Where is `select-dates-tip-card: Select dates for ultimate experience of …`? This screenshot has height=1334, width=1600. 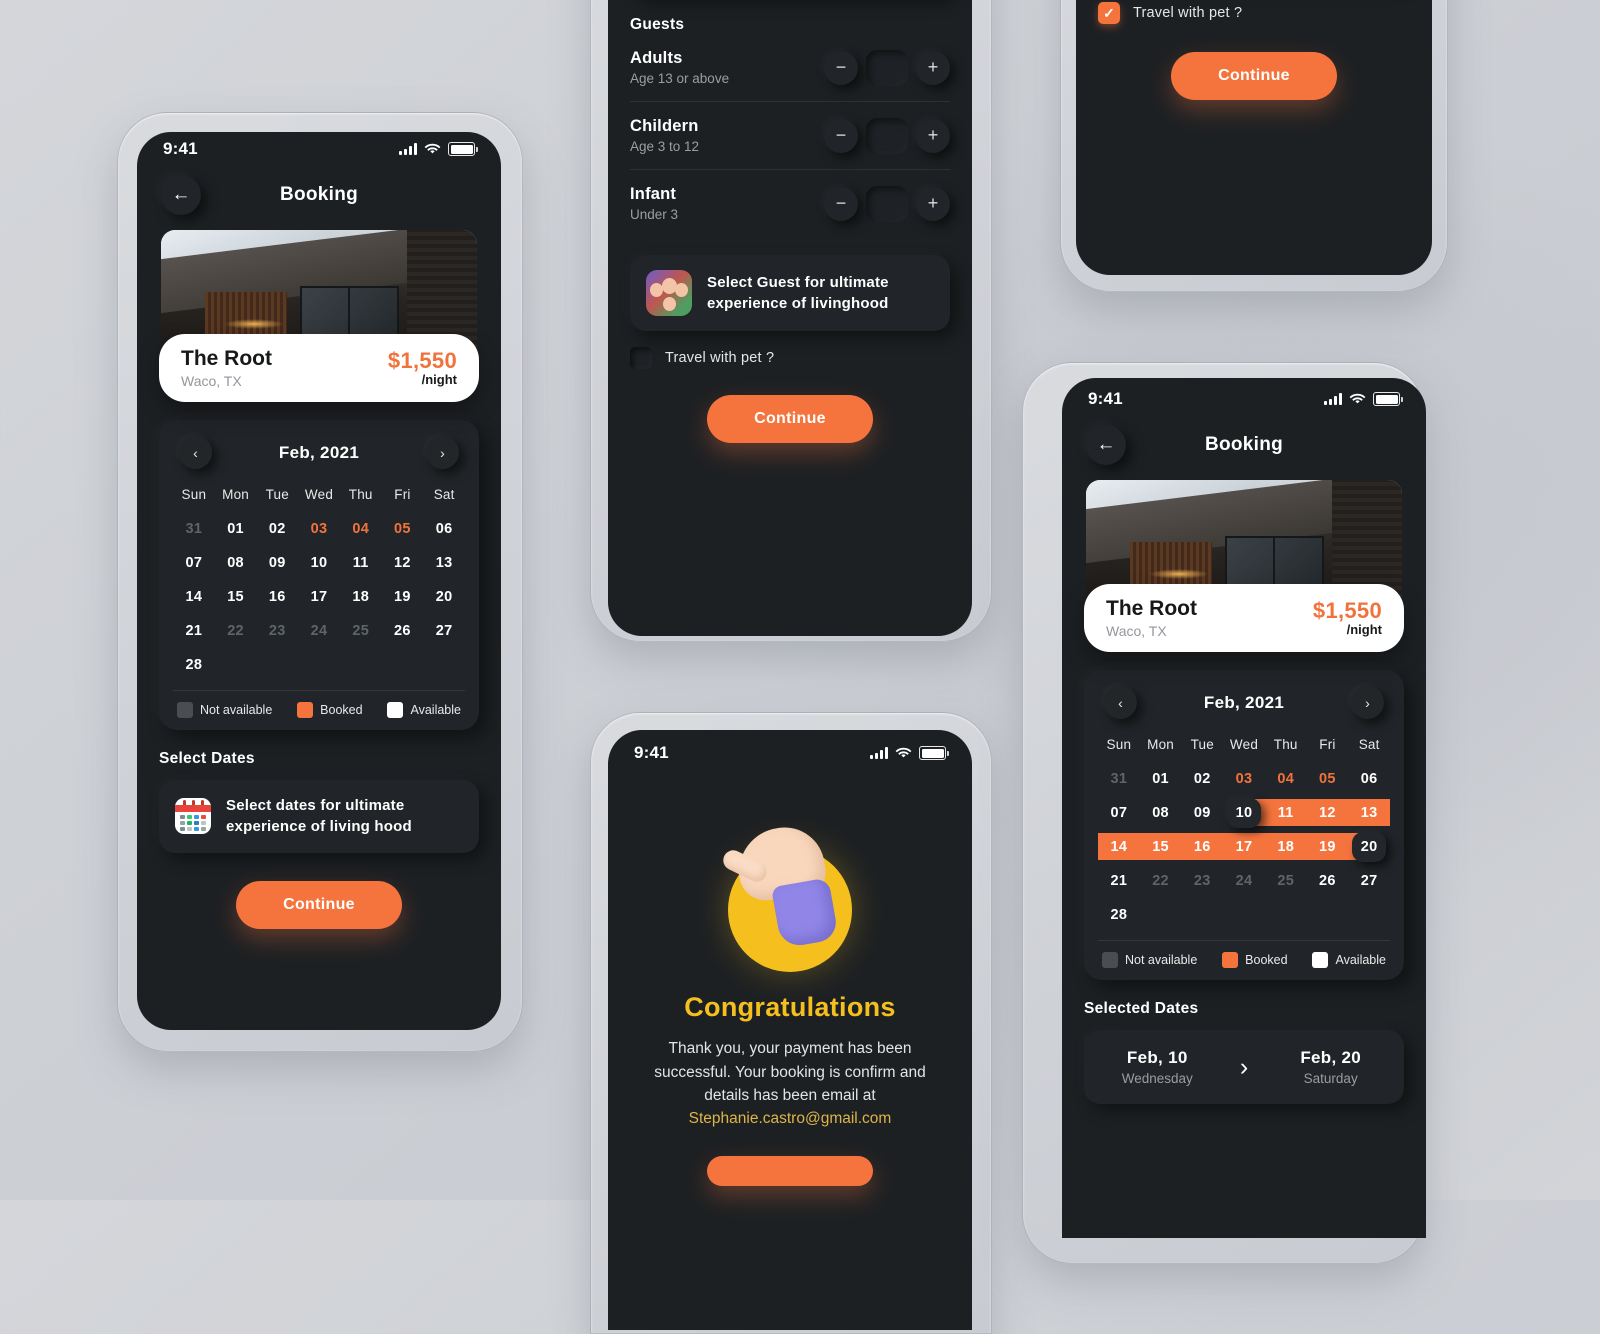 select-dates-tip-card: Select dates for ultimate experience of … is located at coordinates (319, 816).